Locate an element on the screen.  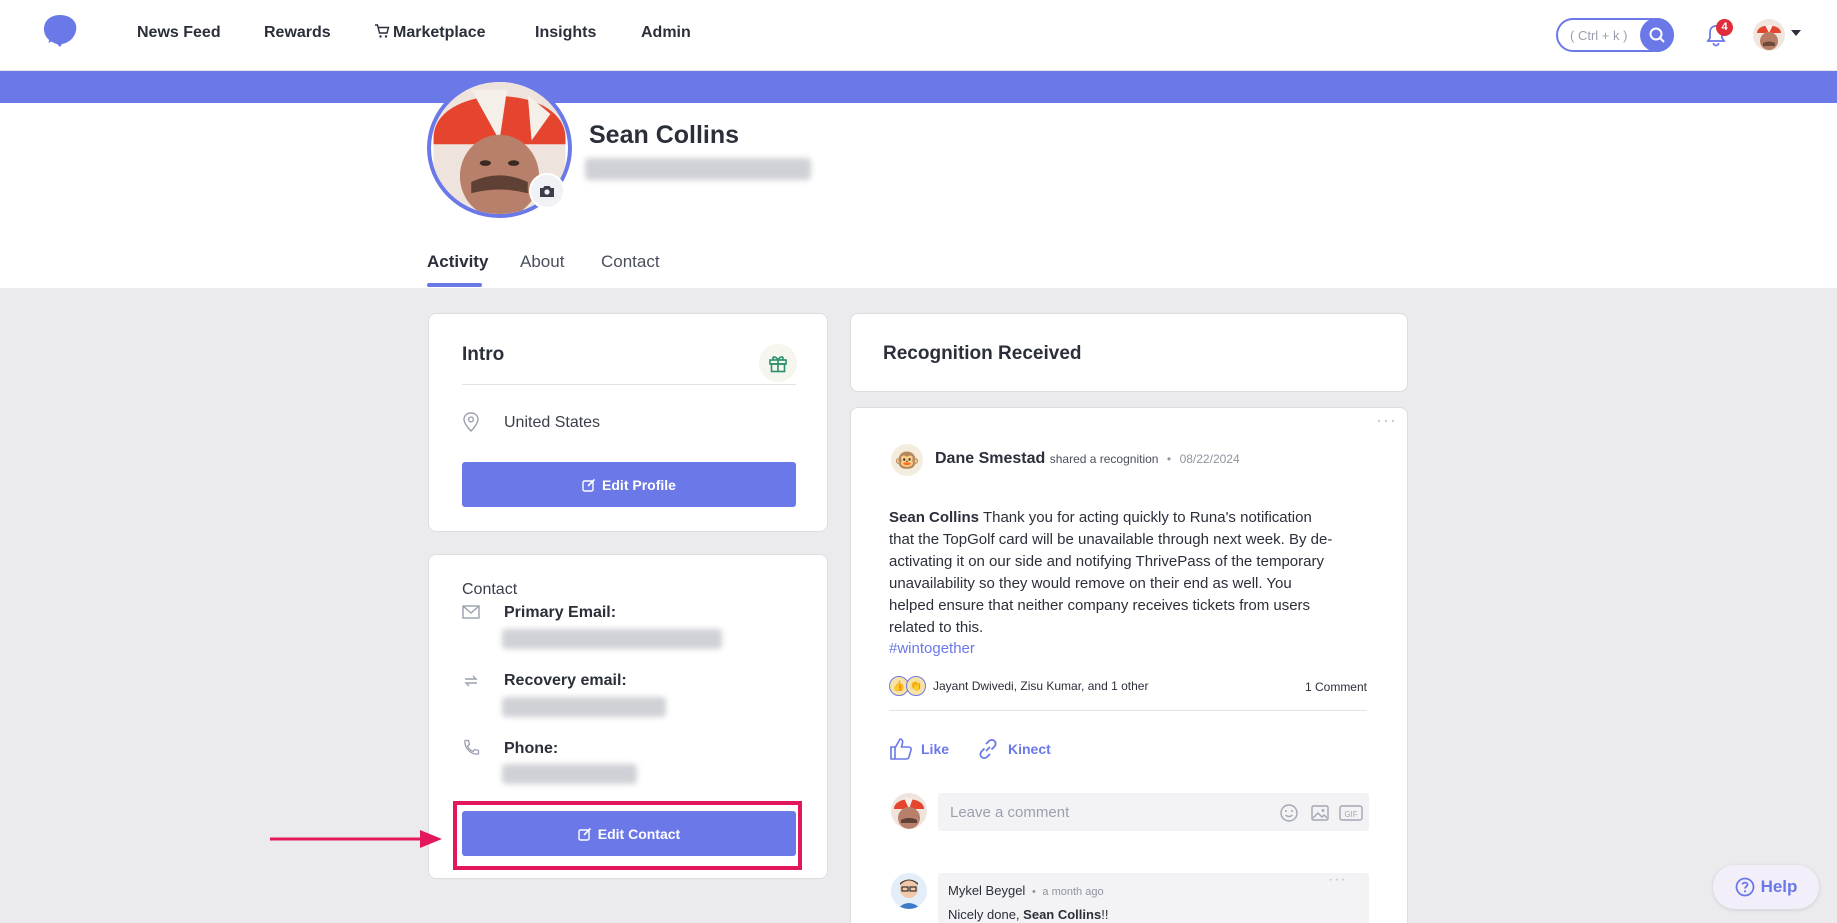
nav-admin: Admin is located at coordinates (666, 33).